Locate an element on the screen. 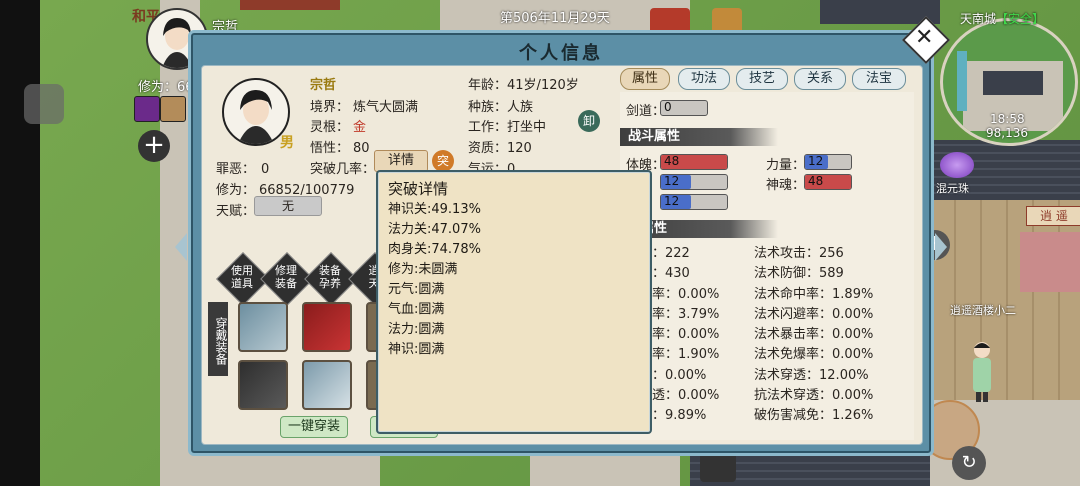  strength-label: 力量： is located at coordinates (786, 165).